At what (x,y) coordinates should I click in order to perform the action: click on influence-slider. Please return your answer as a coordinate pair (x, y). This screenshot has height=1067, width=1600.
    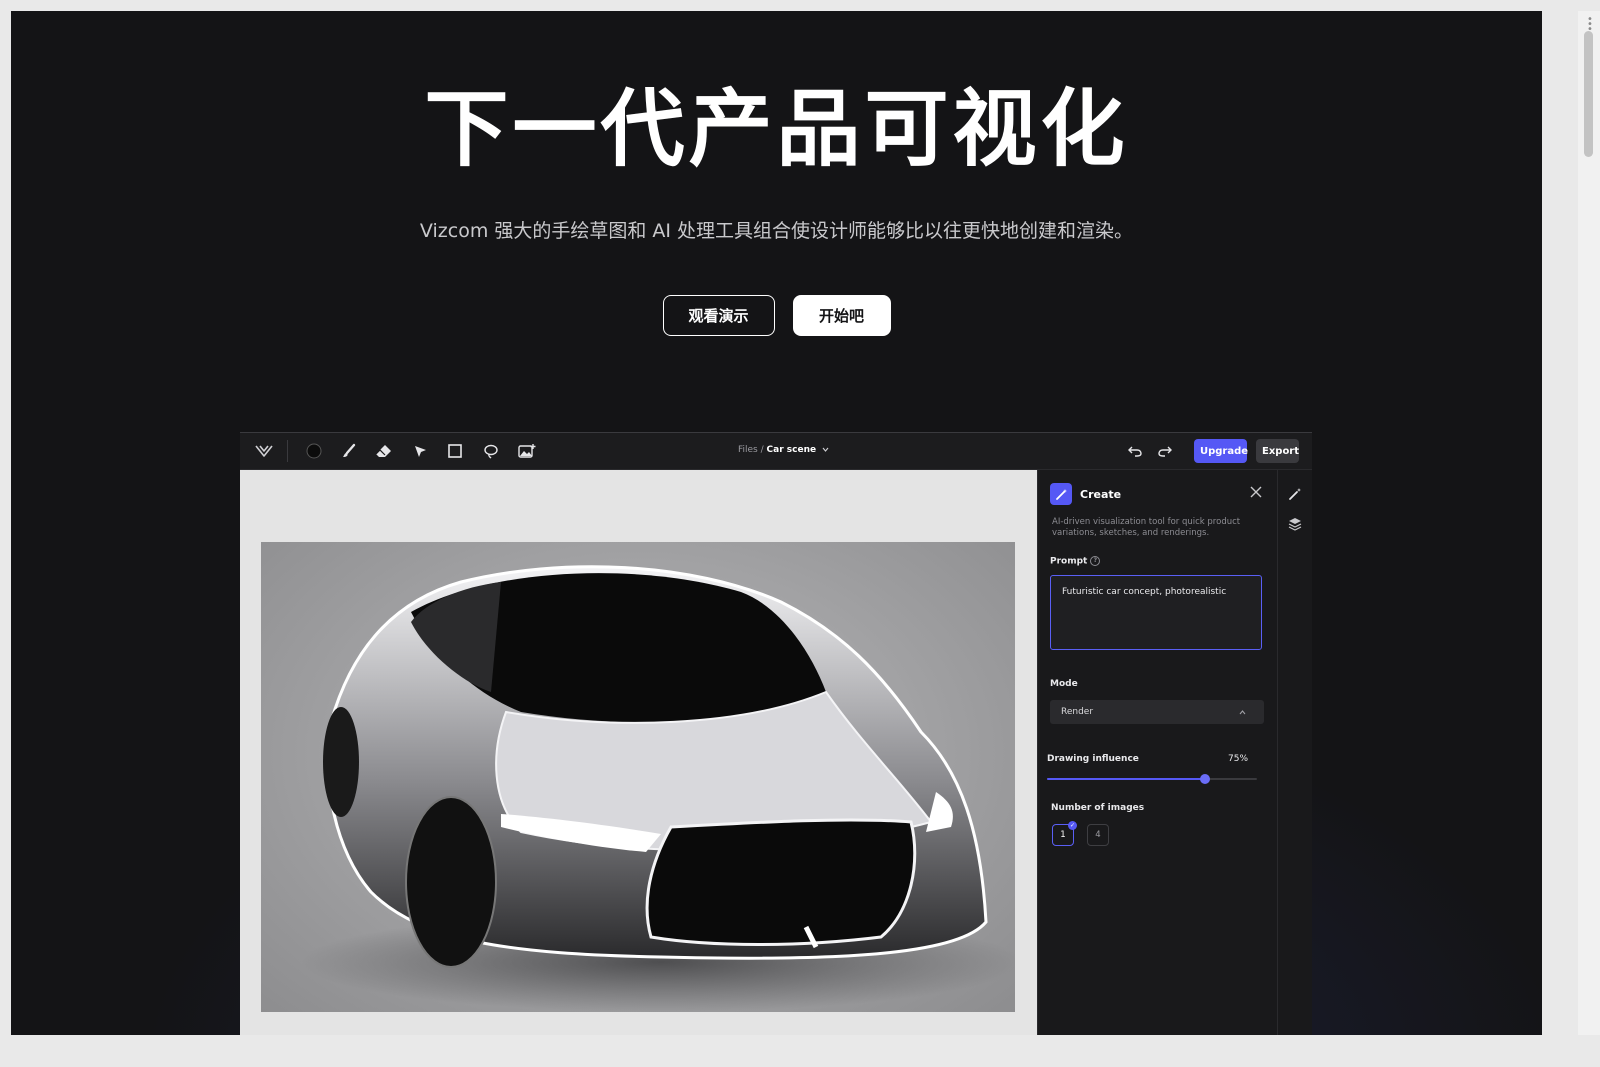
    Looking at the image, I should click on (1152, 779).